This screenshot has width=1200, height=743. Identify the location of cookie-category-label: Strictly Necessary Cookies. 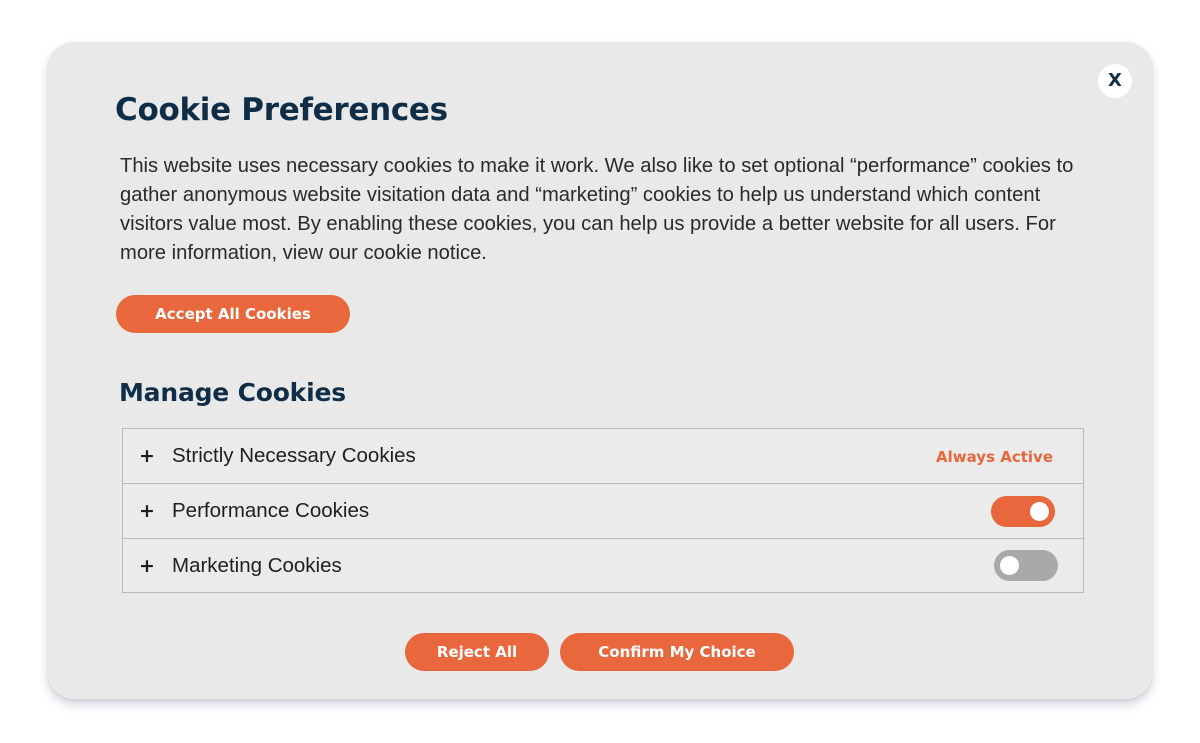
(294, 455).